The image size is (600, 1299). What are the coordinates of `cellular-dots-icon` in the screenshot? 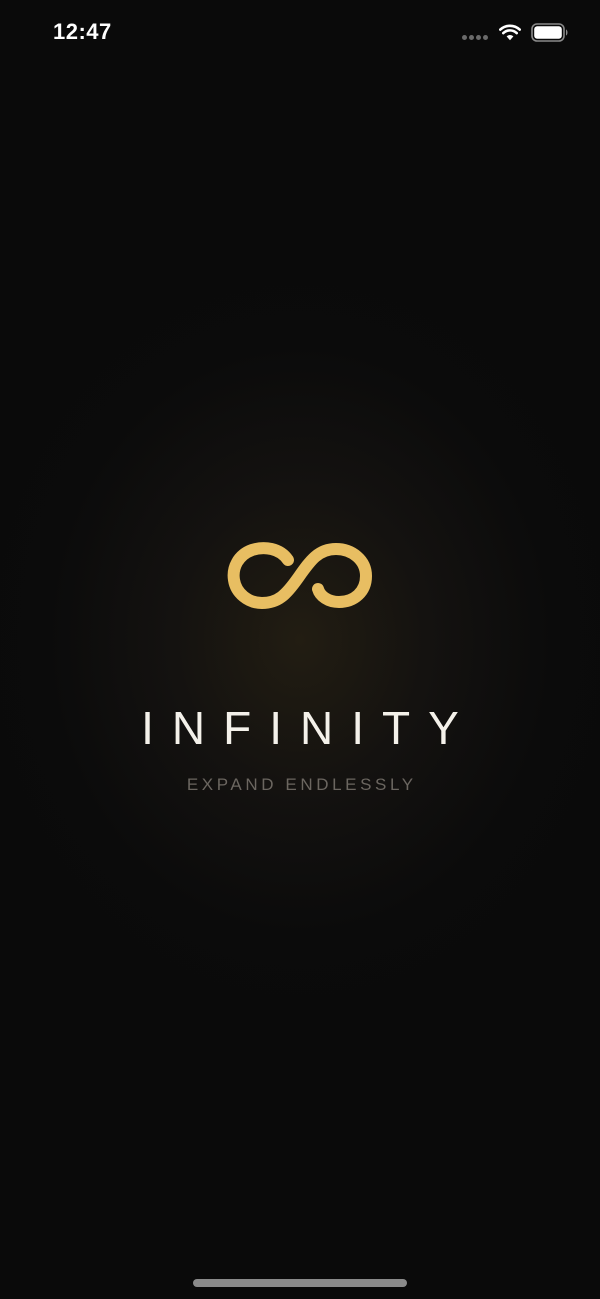 It's located at (476, 38).